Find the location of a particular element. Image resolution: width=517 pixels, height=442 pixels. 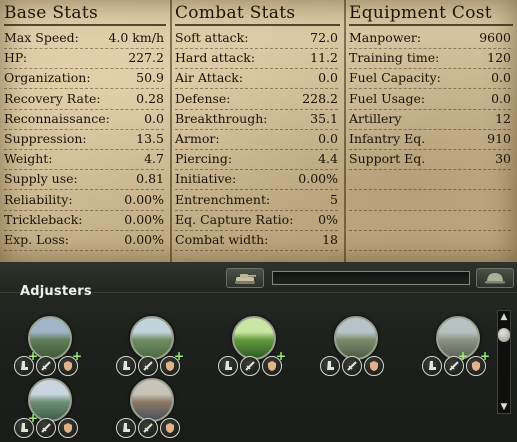

stat-value: 0.28 is located at coordinates (150, 98).